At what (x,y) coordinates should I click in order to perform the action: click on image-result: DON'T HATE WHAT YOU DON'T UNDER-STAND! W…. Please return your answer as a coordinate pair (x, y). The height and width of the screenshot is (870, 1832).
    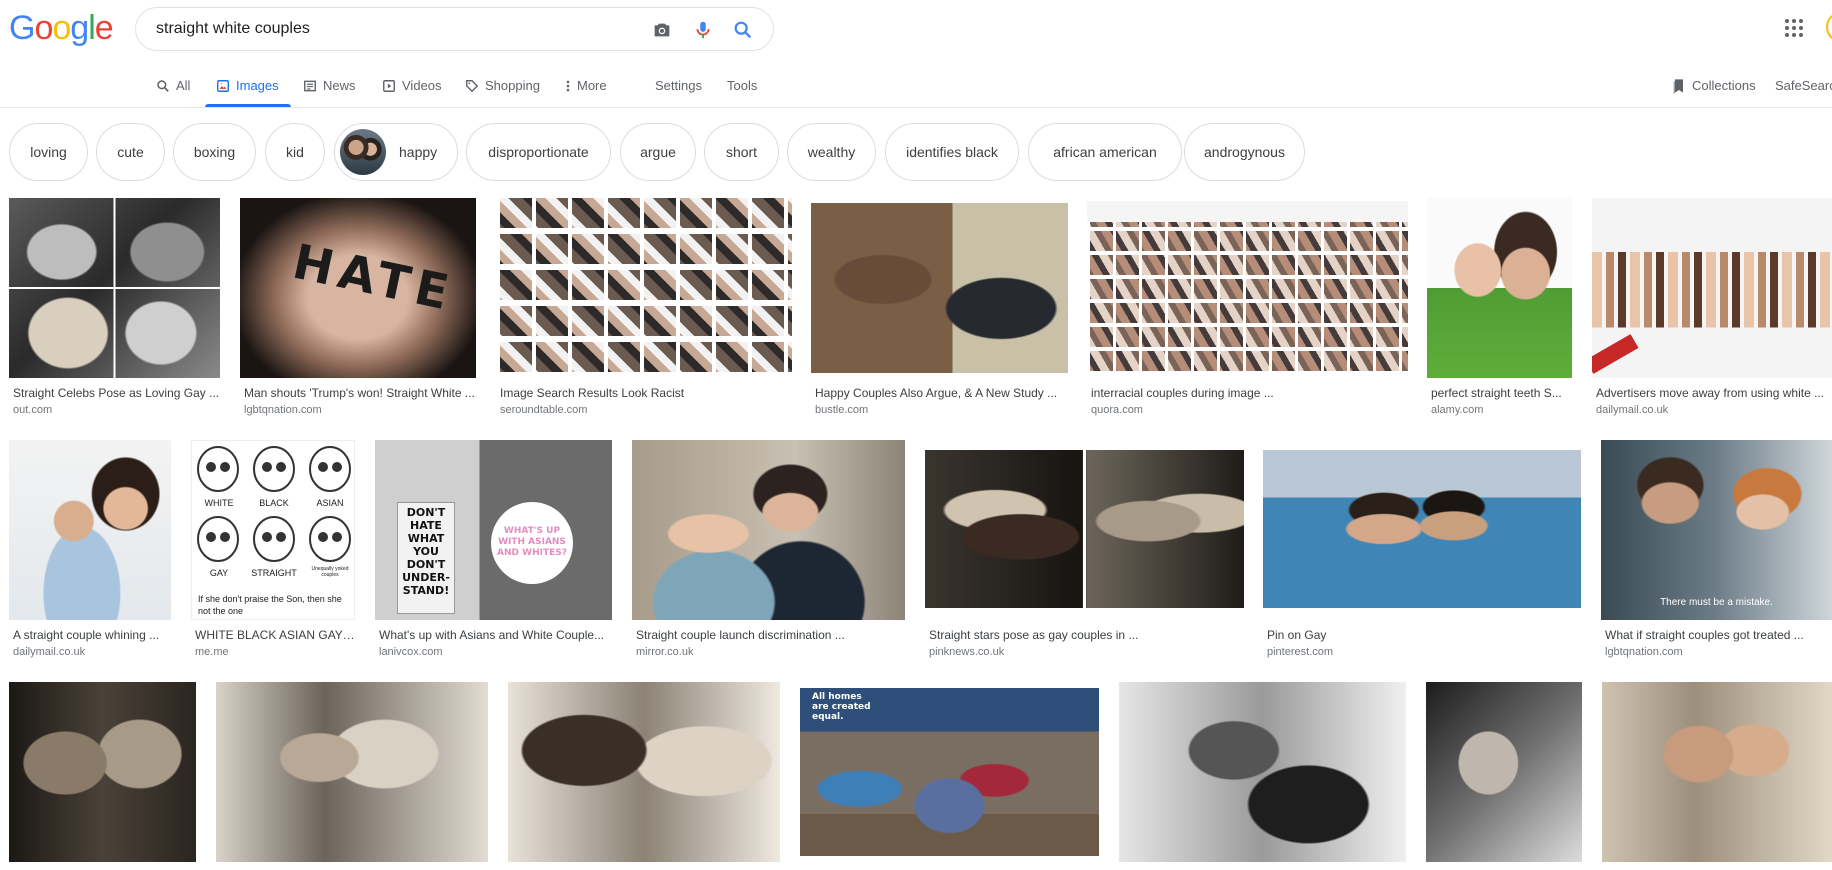
    Looking at the image, I should click on (493, 550).